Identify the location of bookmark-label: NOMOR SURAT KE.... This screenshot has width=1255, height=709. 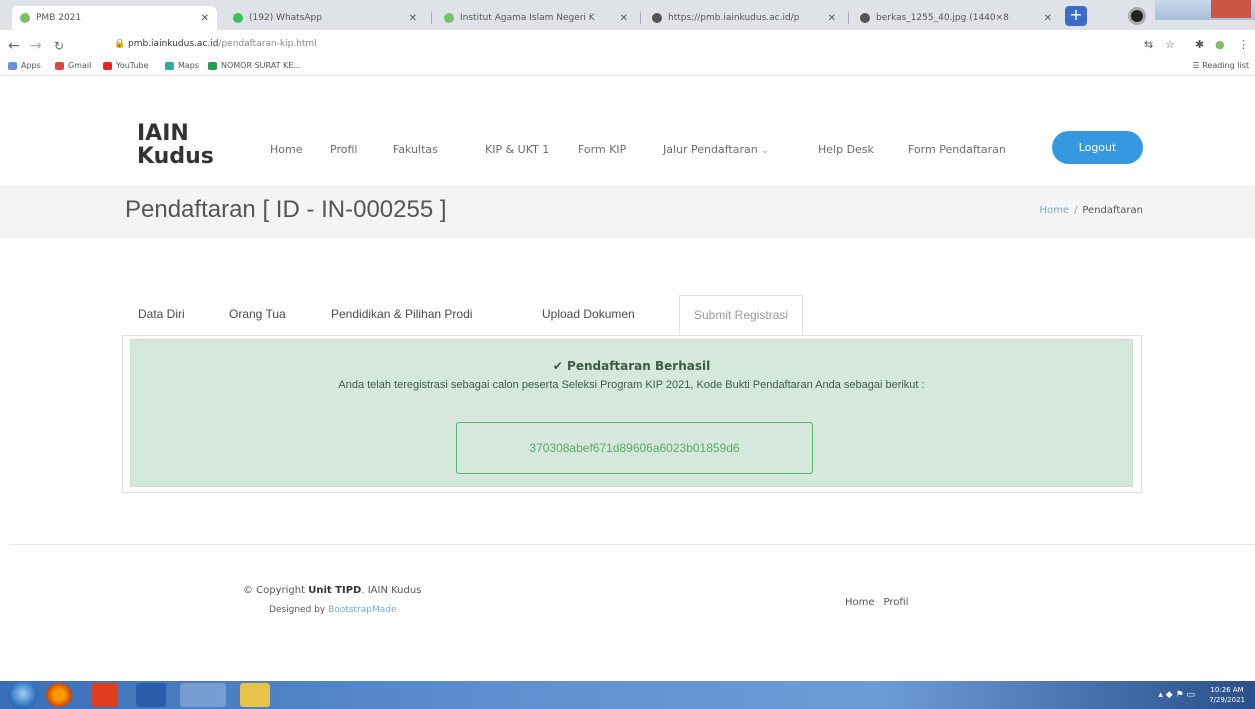
(261, 65).